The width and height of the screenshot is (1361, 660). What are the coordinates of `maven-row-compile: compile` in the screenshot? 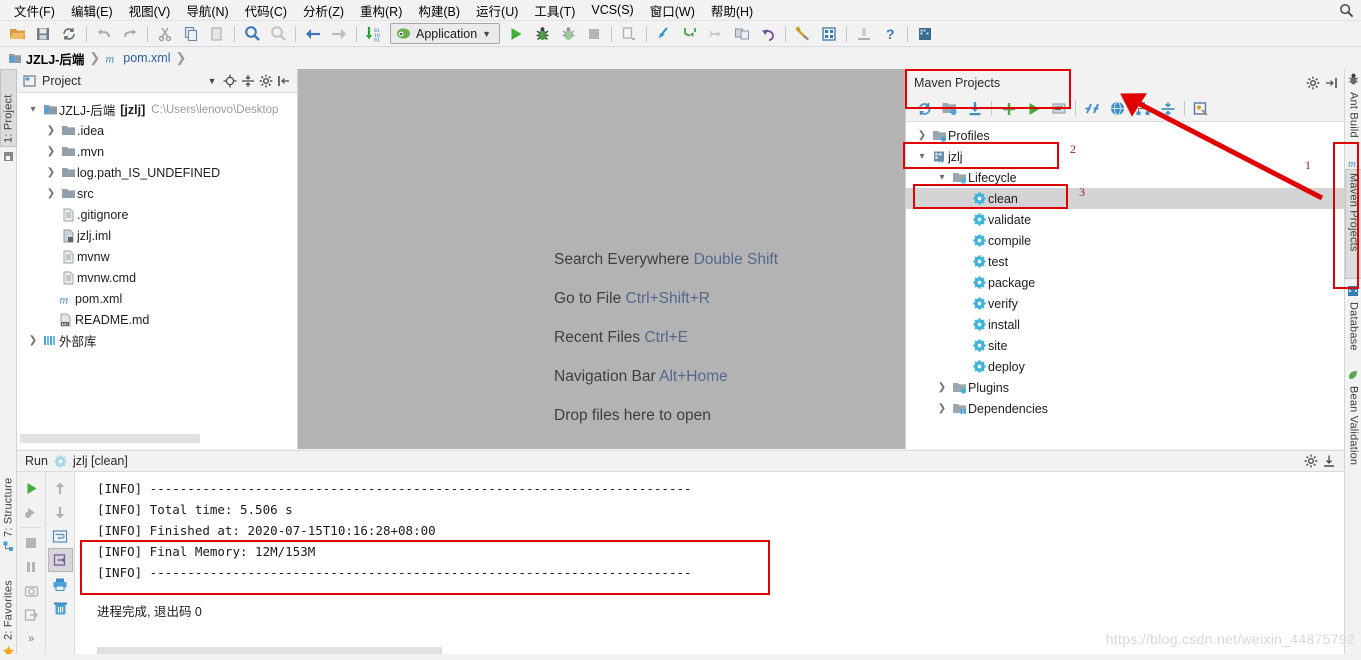 It's located at (1125, 240).